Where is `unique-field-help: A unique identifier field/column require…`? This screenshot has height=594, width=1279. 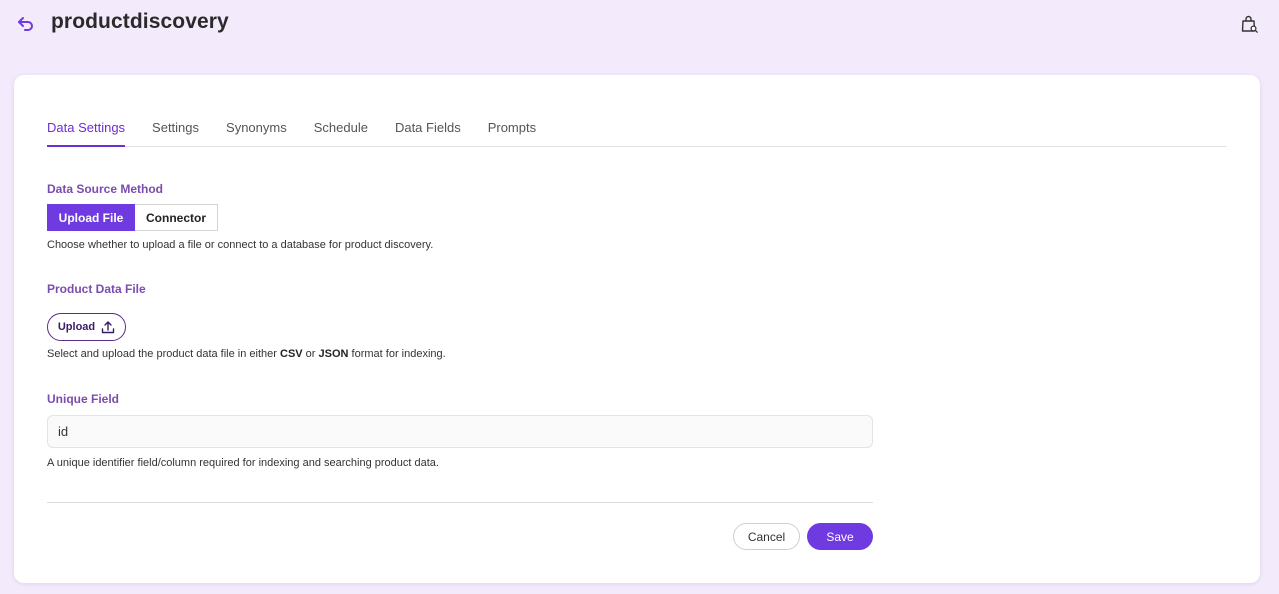 unique-field-help: A unique identifier field/column require… is located at coordinates (243, 463).